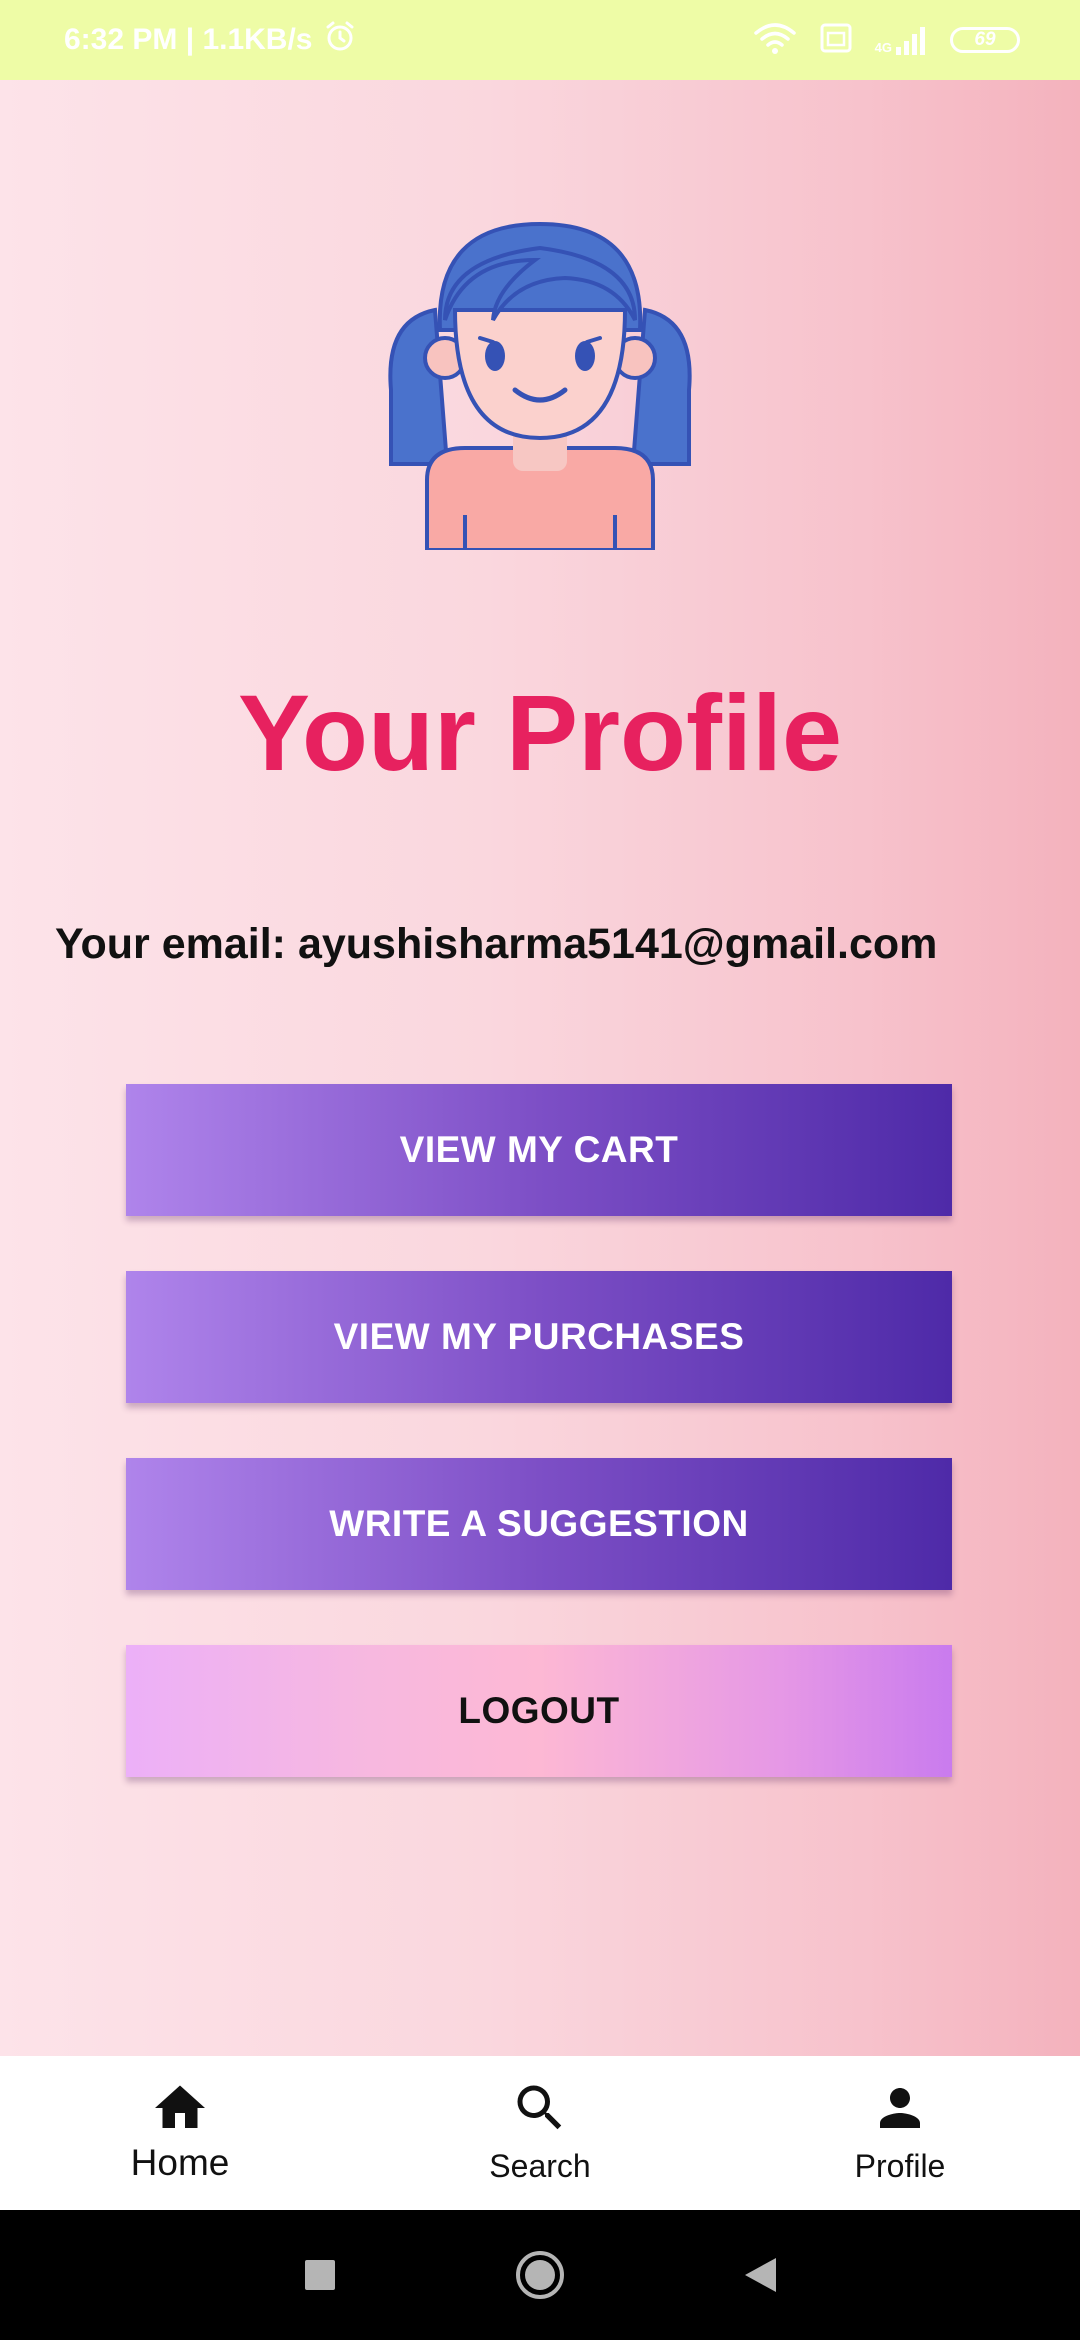 Image resolution: width=1080 pixels, height=2340 pixels. What do you see at coordinates (180, 2106) in the screenshot?
I see `home-icon` at bounding box center [180, 2106].